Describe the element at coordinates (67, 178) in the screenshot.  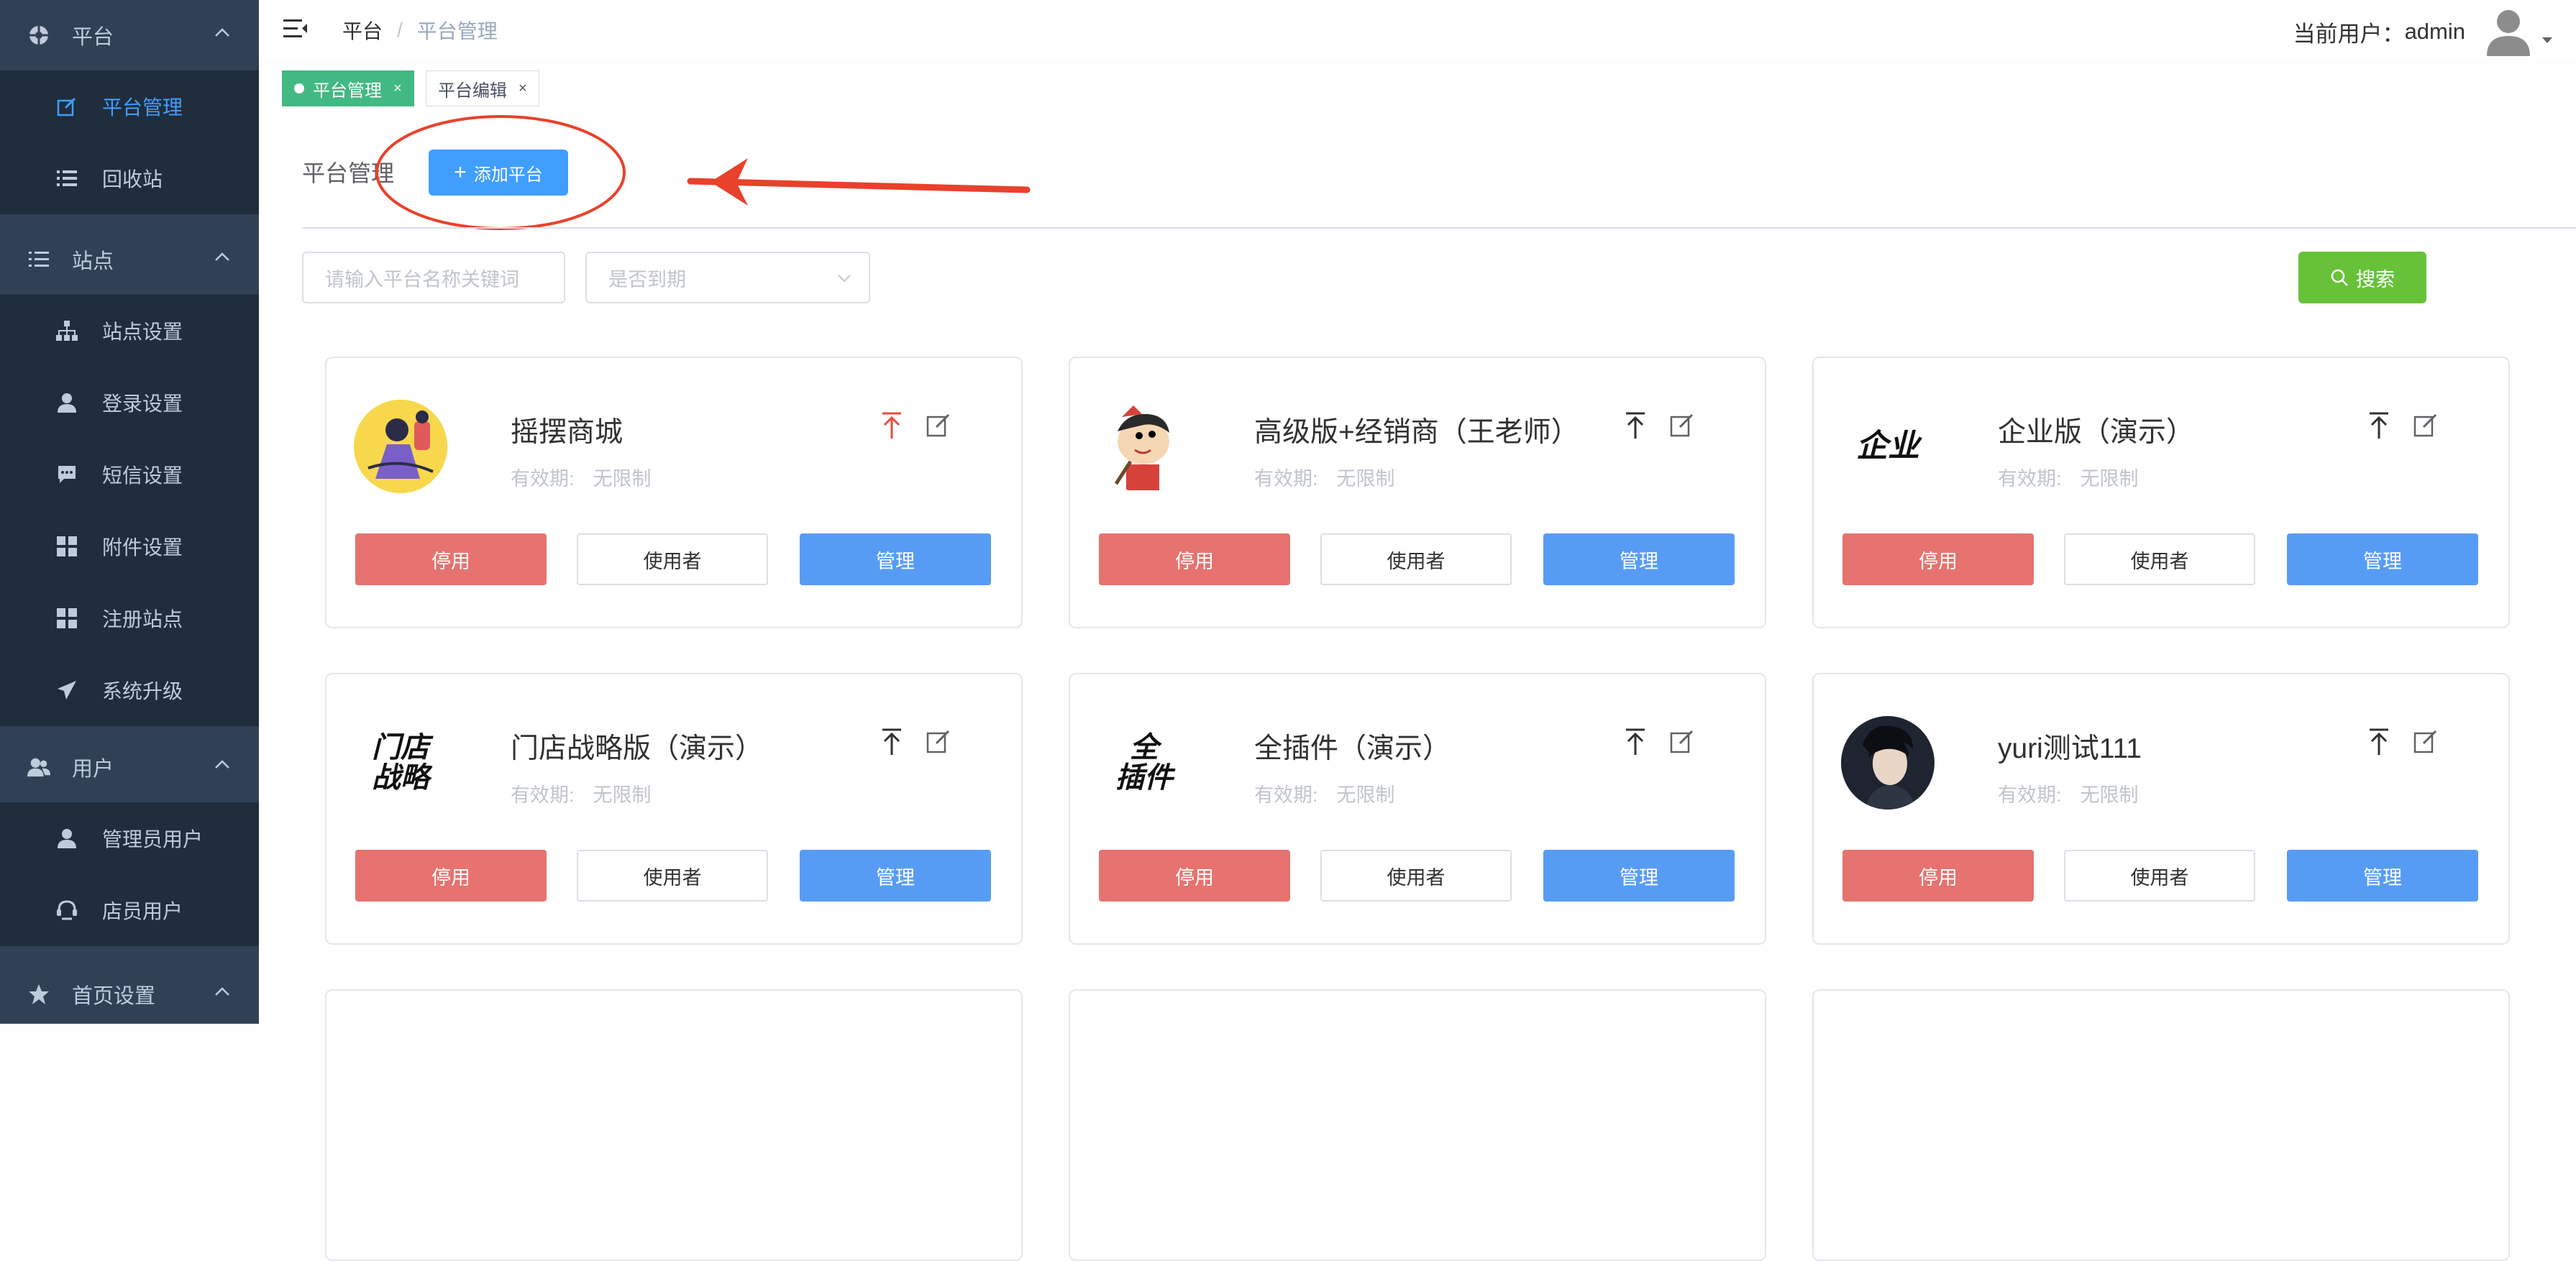
I see `list-icon` at that location.